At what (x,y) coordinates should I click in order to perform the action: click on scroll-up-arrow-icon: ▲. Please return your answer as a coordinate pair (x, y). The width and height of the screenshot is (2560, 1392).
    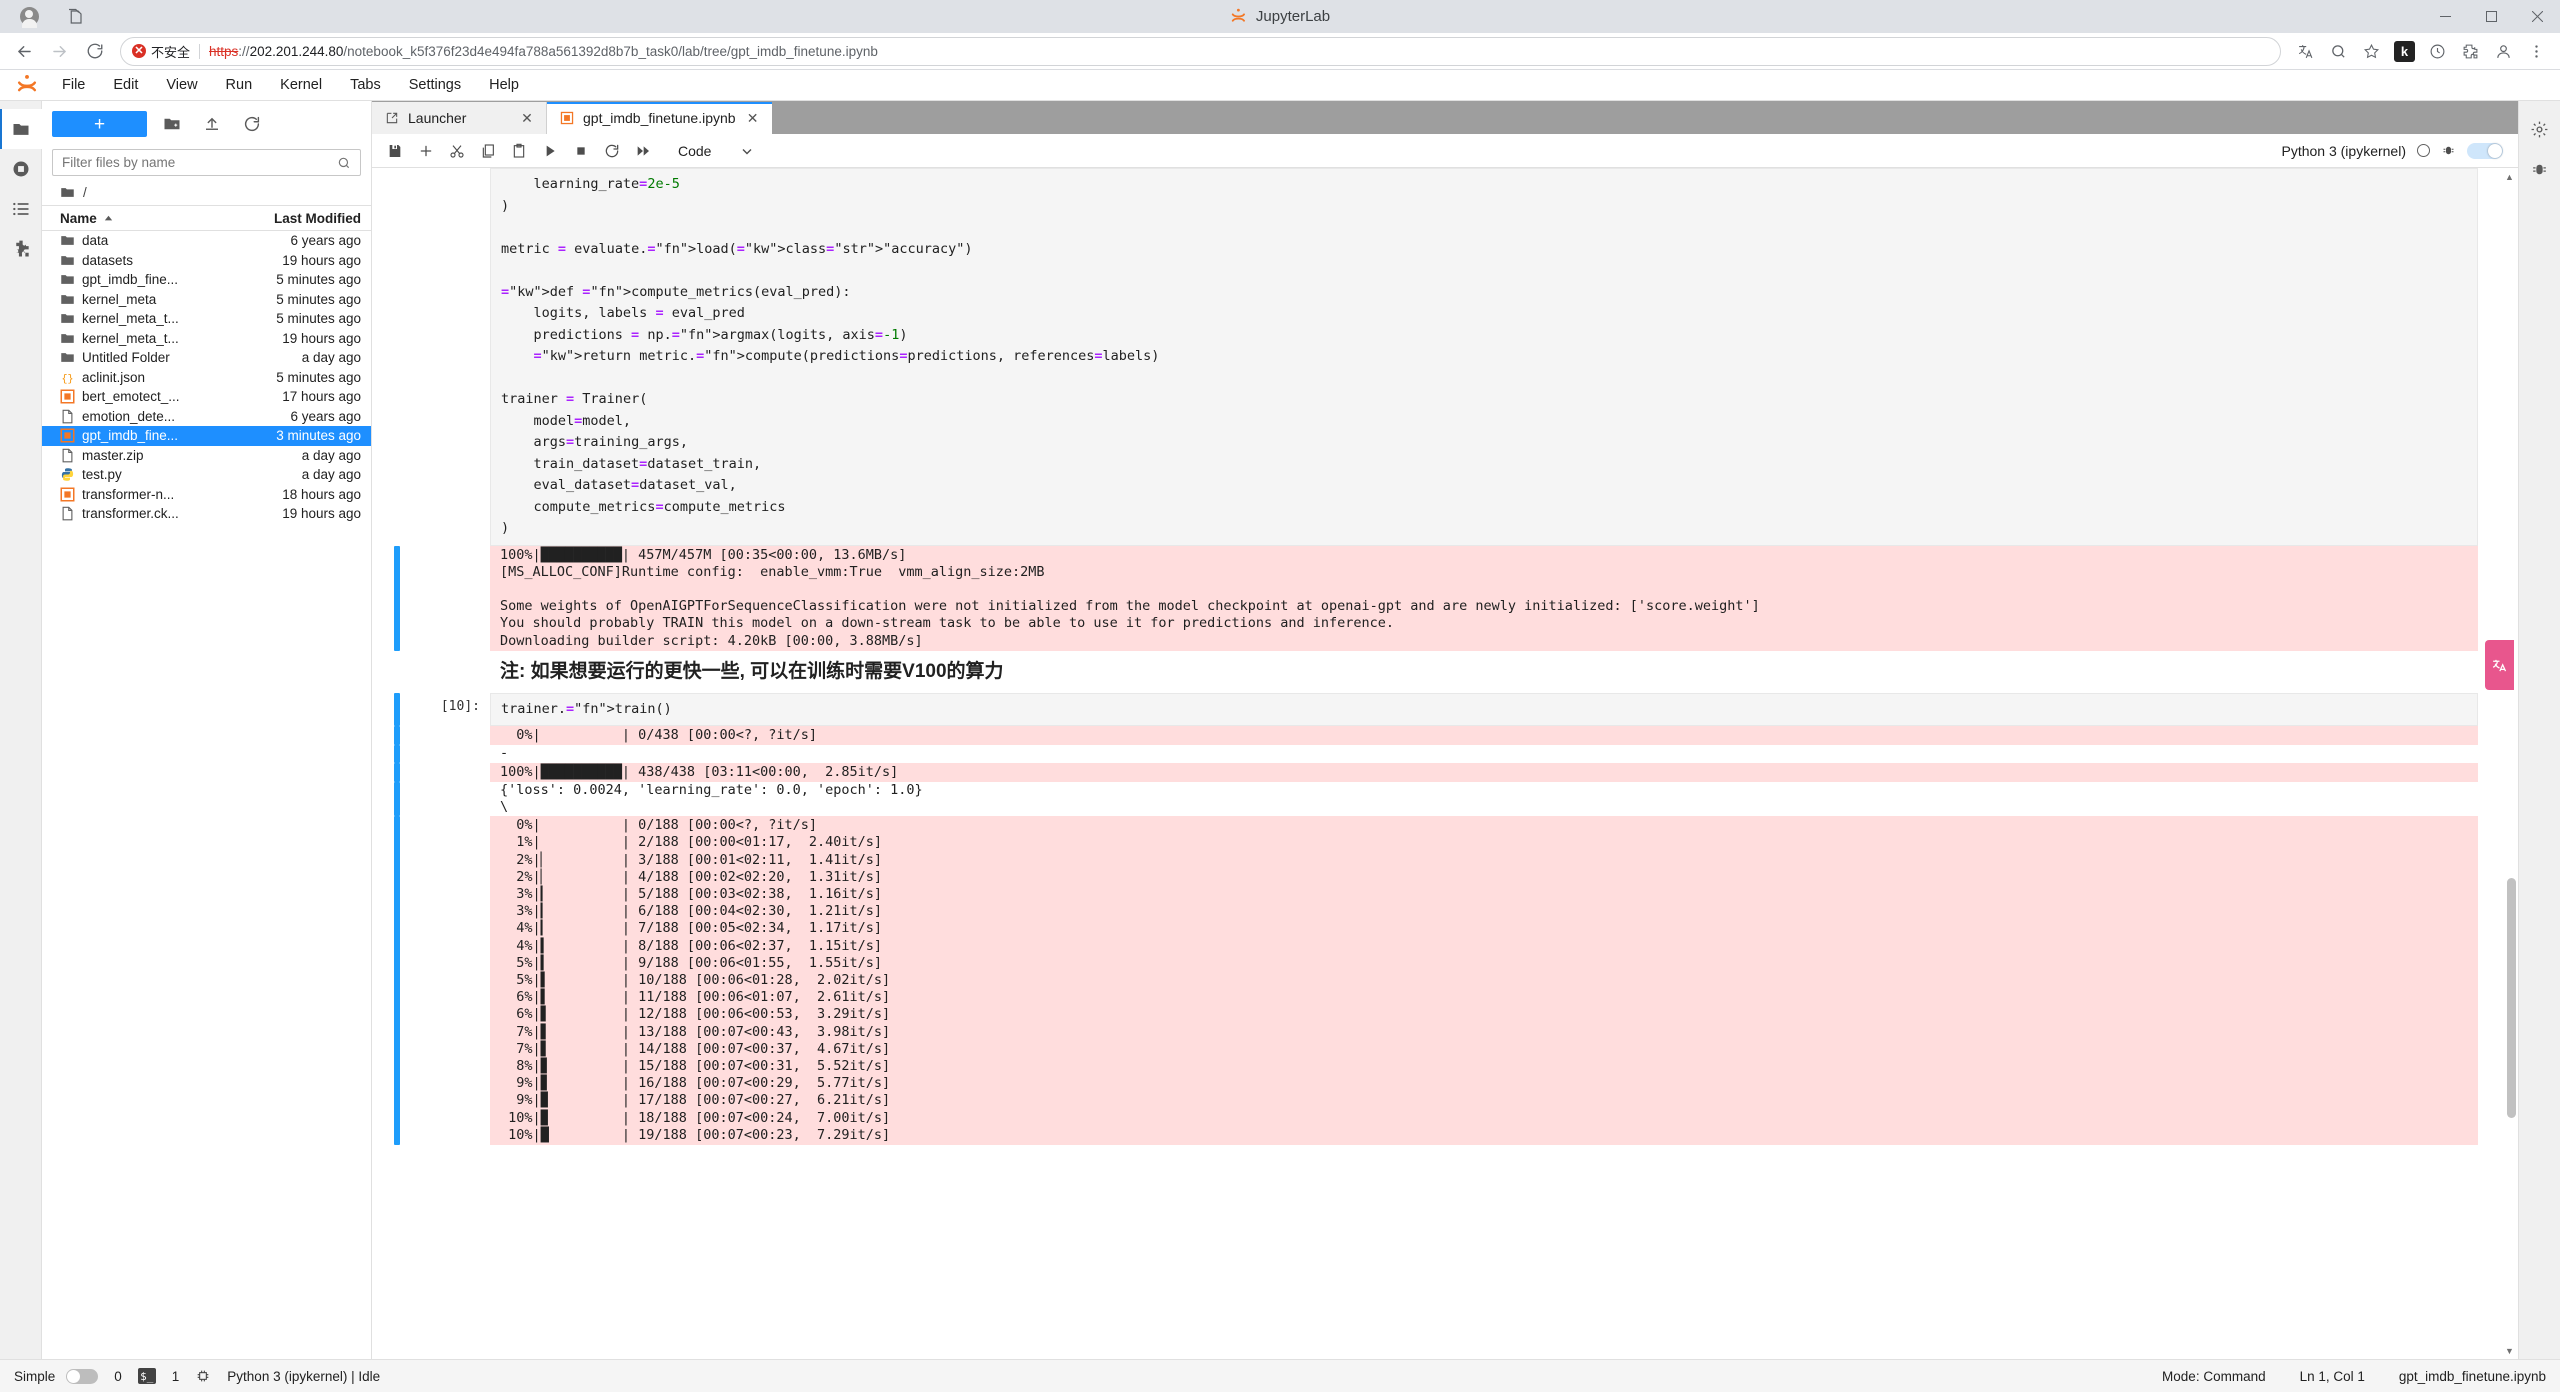
    Looking at the image, I should click on (2509, 176).